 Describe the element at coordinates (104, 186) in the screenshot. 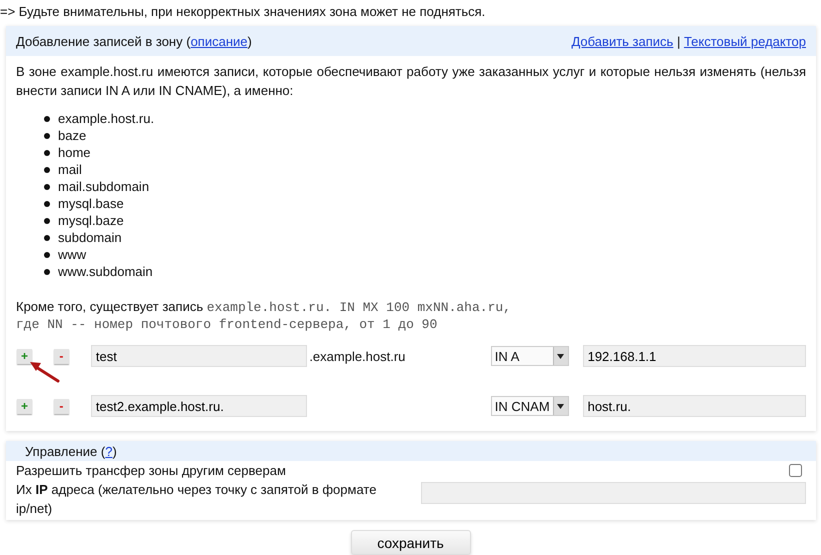

I see `record-item: mail.subdomain` at that location.